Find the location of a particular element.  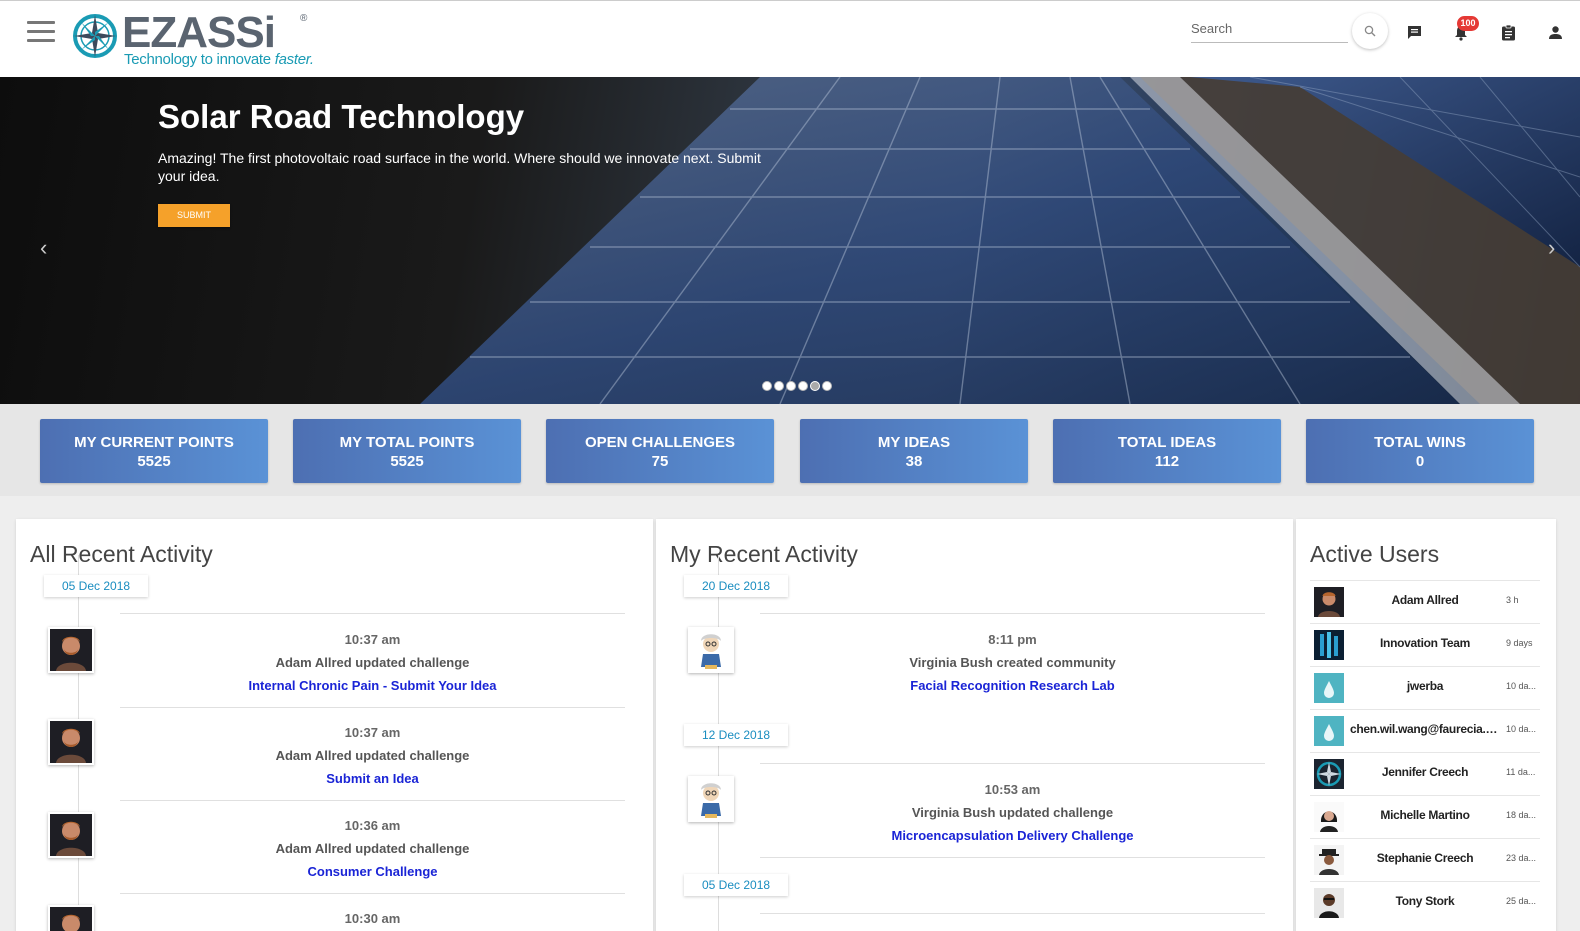

user-name: Adam Allred is located at coordinates (1425, 600).